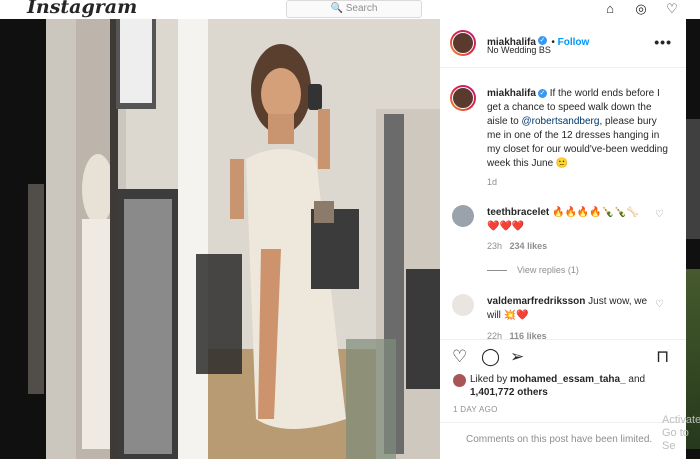  I want to click on comment-likes: 234 likes, so click(529, 246).